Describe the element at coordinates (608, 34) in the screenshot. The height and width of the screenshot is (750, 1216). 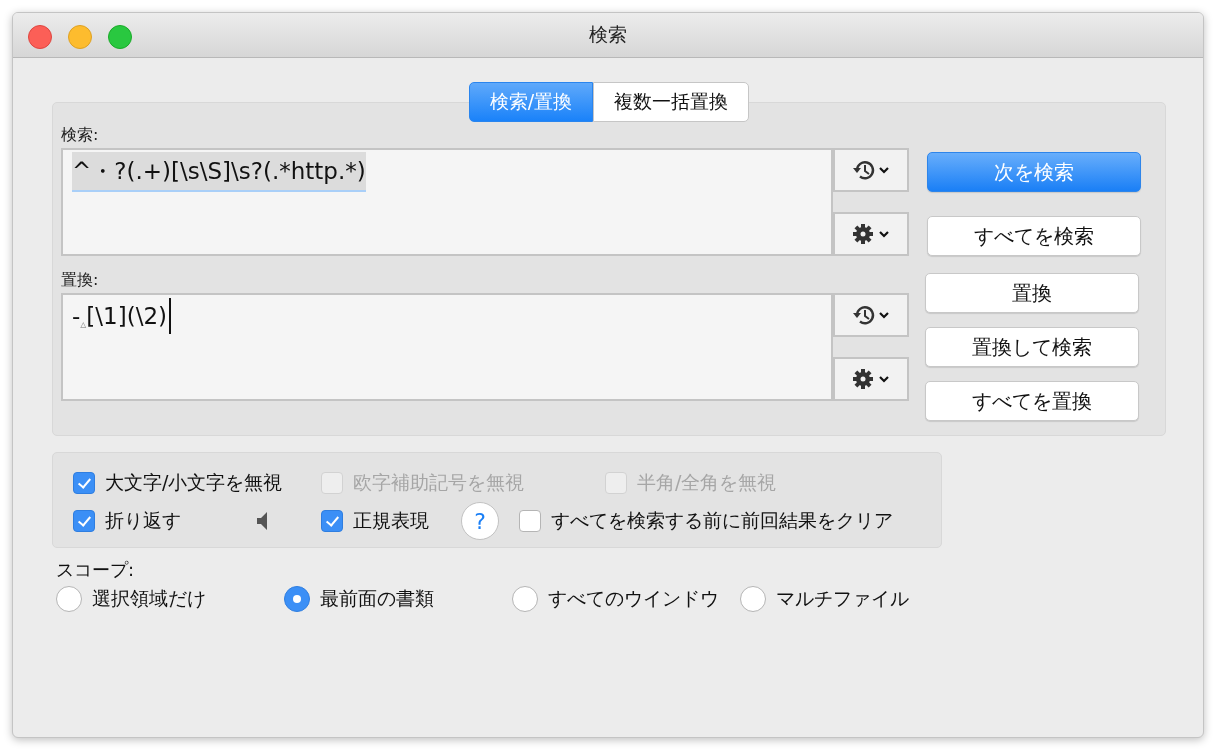
I see `window-title: 検索` at that location.